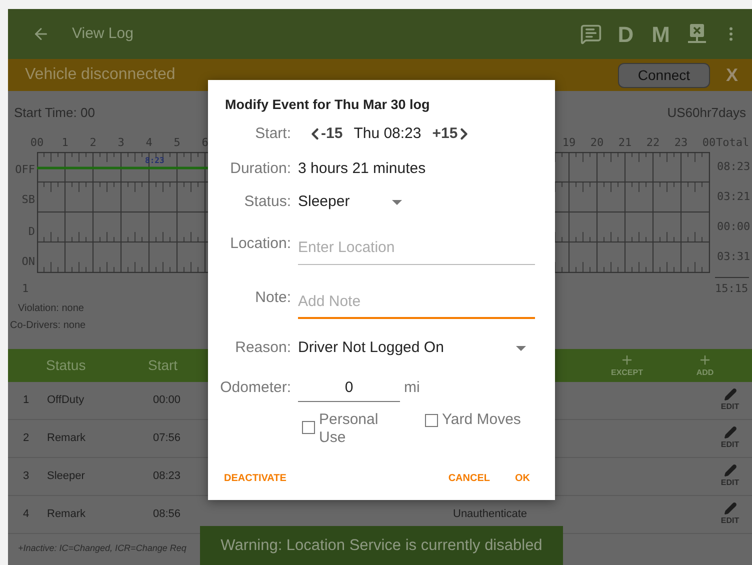  Describe the element at coordinates (100, 75) in the screenshot. I see `banner-message: Vehicle disconnected` at that location.